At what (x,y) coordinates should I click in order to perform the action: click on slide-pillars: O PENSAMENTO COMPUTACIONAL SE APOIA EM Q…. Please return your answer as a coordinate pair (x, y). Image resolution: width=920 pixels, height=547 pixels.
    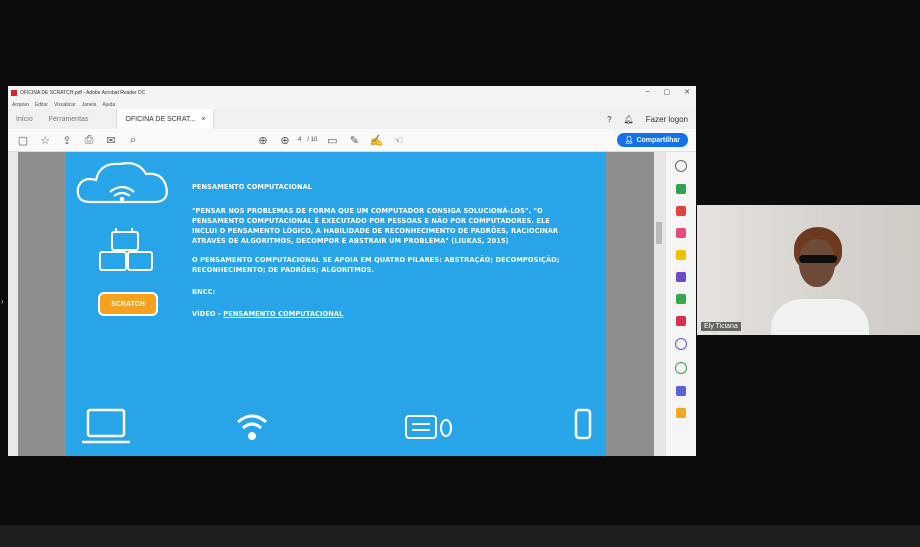
    Looking at the image, I should click on (376, 265).